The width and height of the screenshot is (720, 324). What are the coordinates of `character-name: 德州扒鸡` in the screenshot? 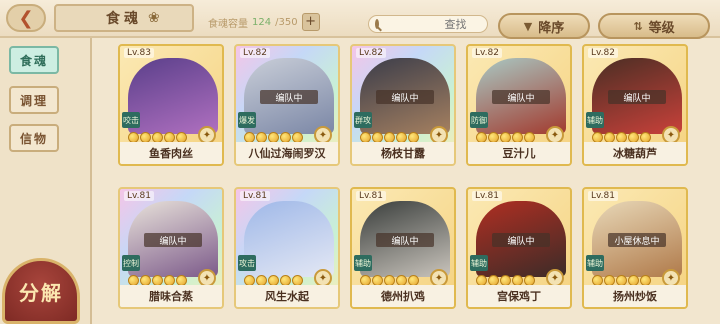 It's located at (403, 296).